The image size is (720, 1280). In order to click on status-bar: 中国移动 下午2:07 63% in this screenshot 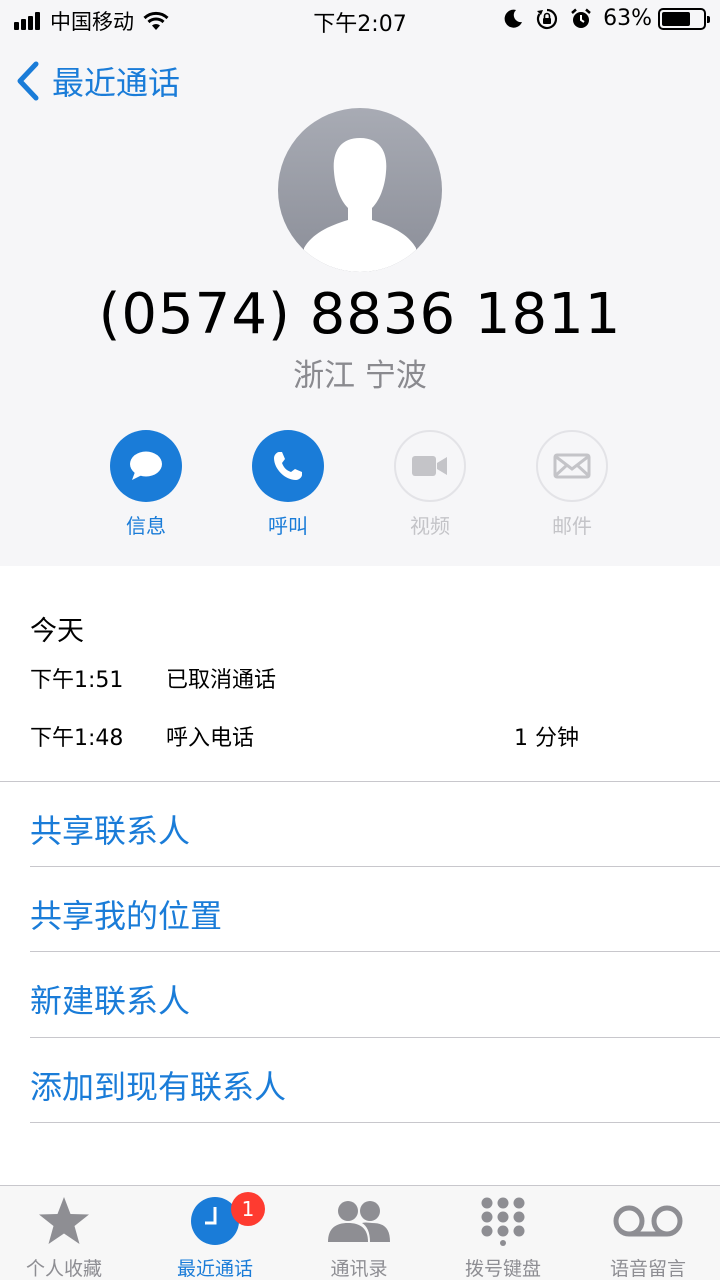, I will do `click(360, 20)`.